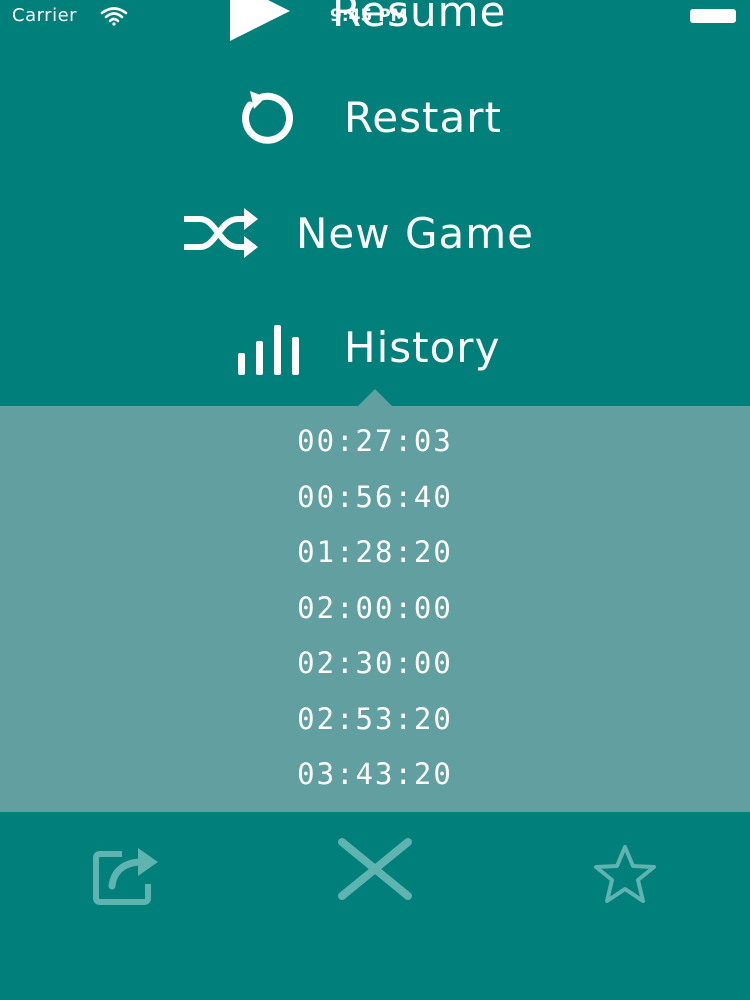  What do you see at coordinates (375, 552) in the screenshot?
I see `history-entry: 01:28:20` at bounding box center [375, 552].